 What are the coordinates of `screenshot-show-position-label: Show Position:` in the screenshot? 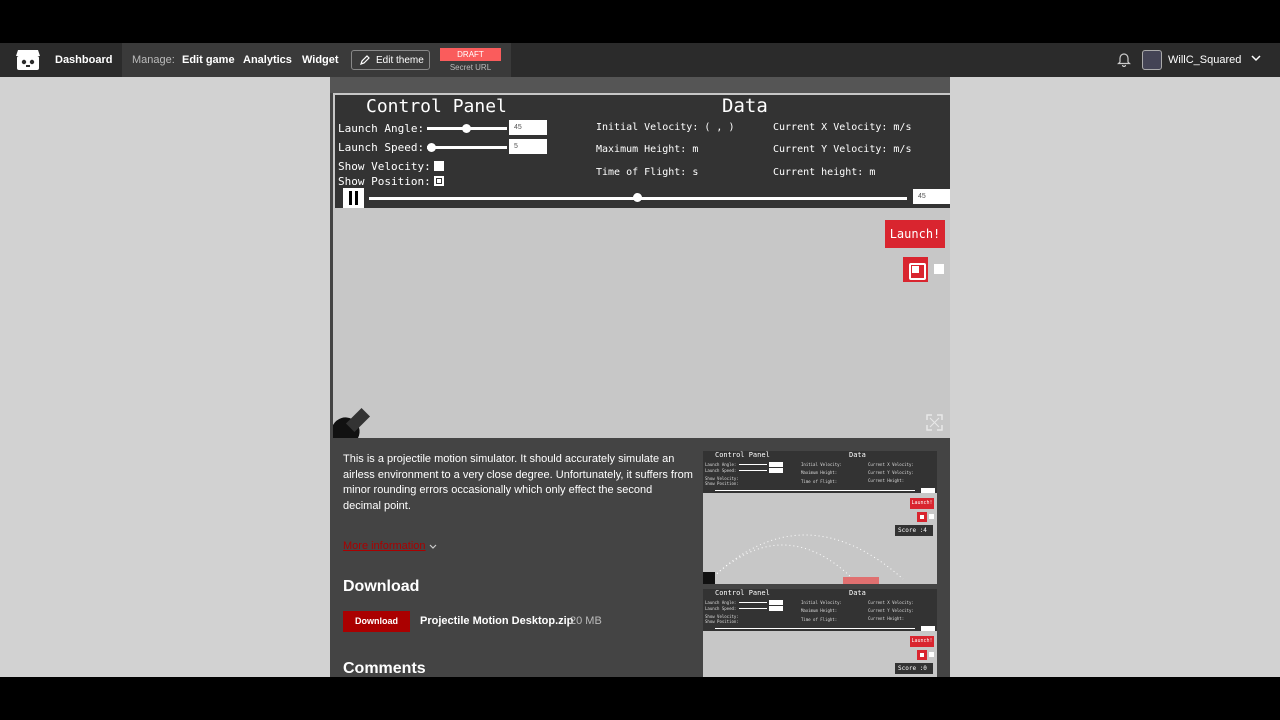 It's located at (722, 621).